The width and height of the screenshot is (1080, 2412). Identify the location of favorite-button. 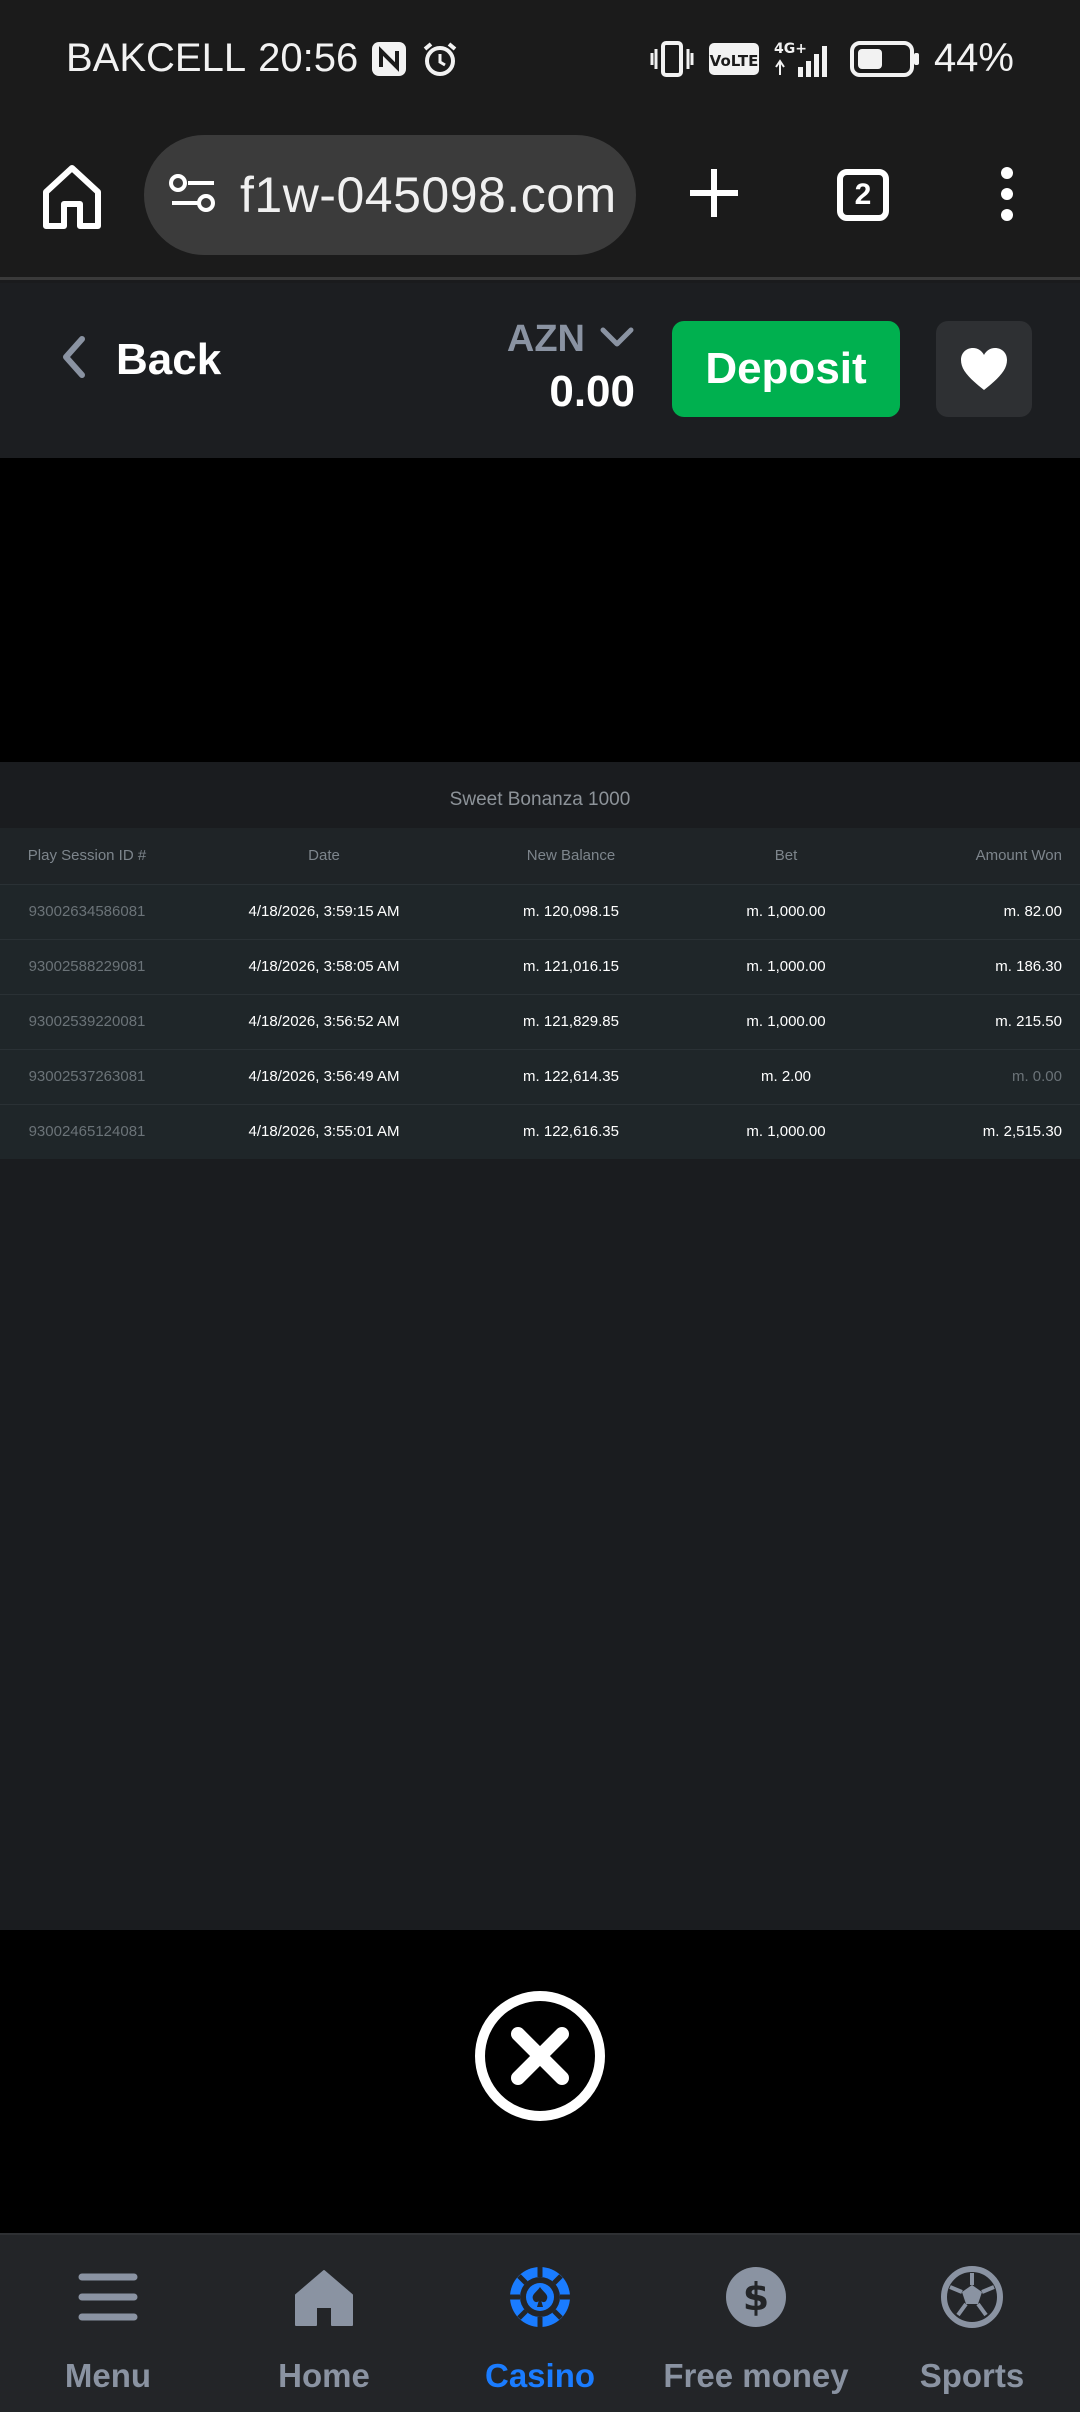
(984, 369).